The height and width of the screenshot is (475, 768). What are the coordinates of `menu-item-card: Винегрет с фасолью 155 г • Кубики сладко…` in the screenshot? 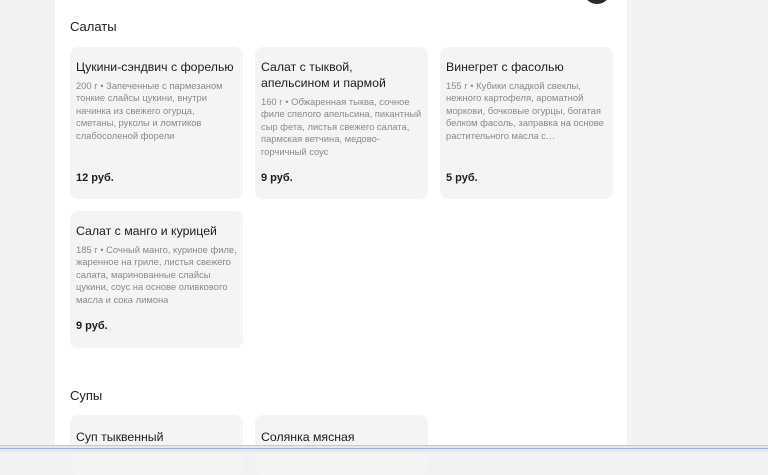 It's located at (526, 123).